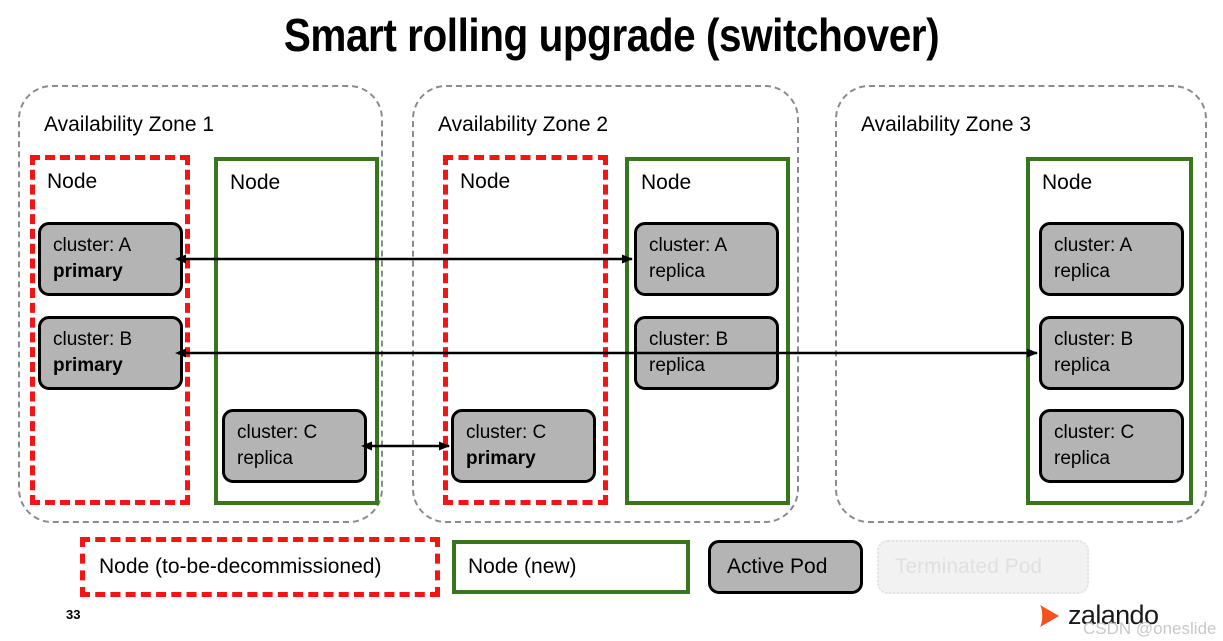 Image resolution: width=1223 pixels, height=641 pixels. Describe the element at coordinates (129, 124) in the screenshot. I see `availability-zone-1-label: Availability Zone 1` at that location.